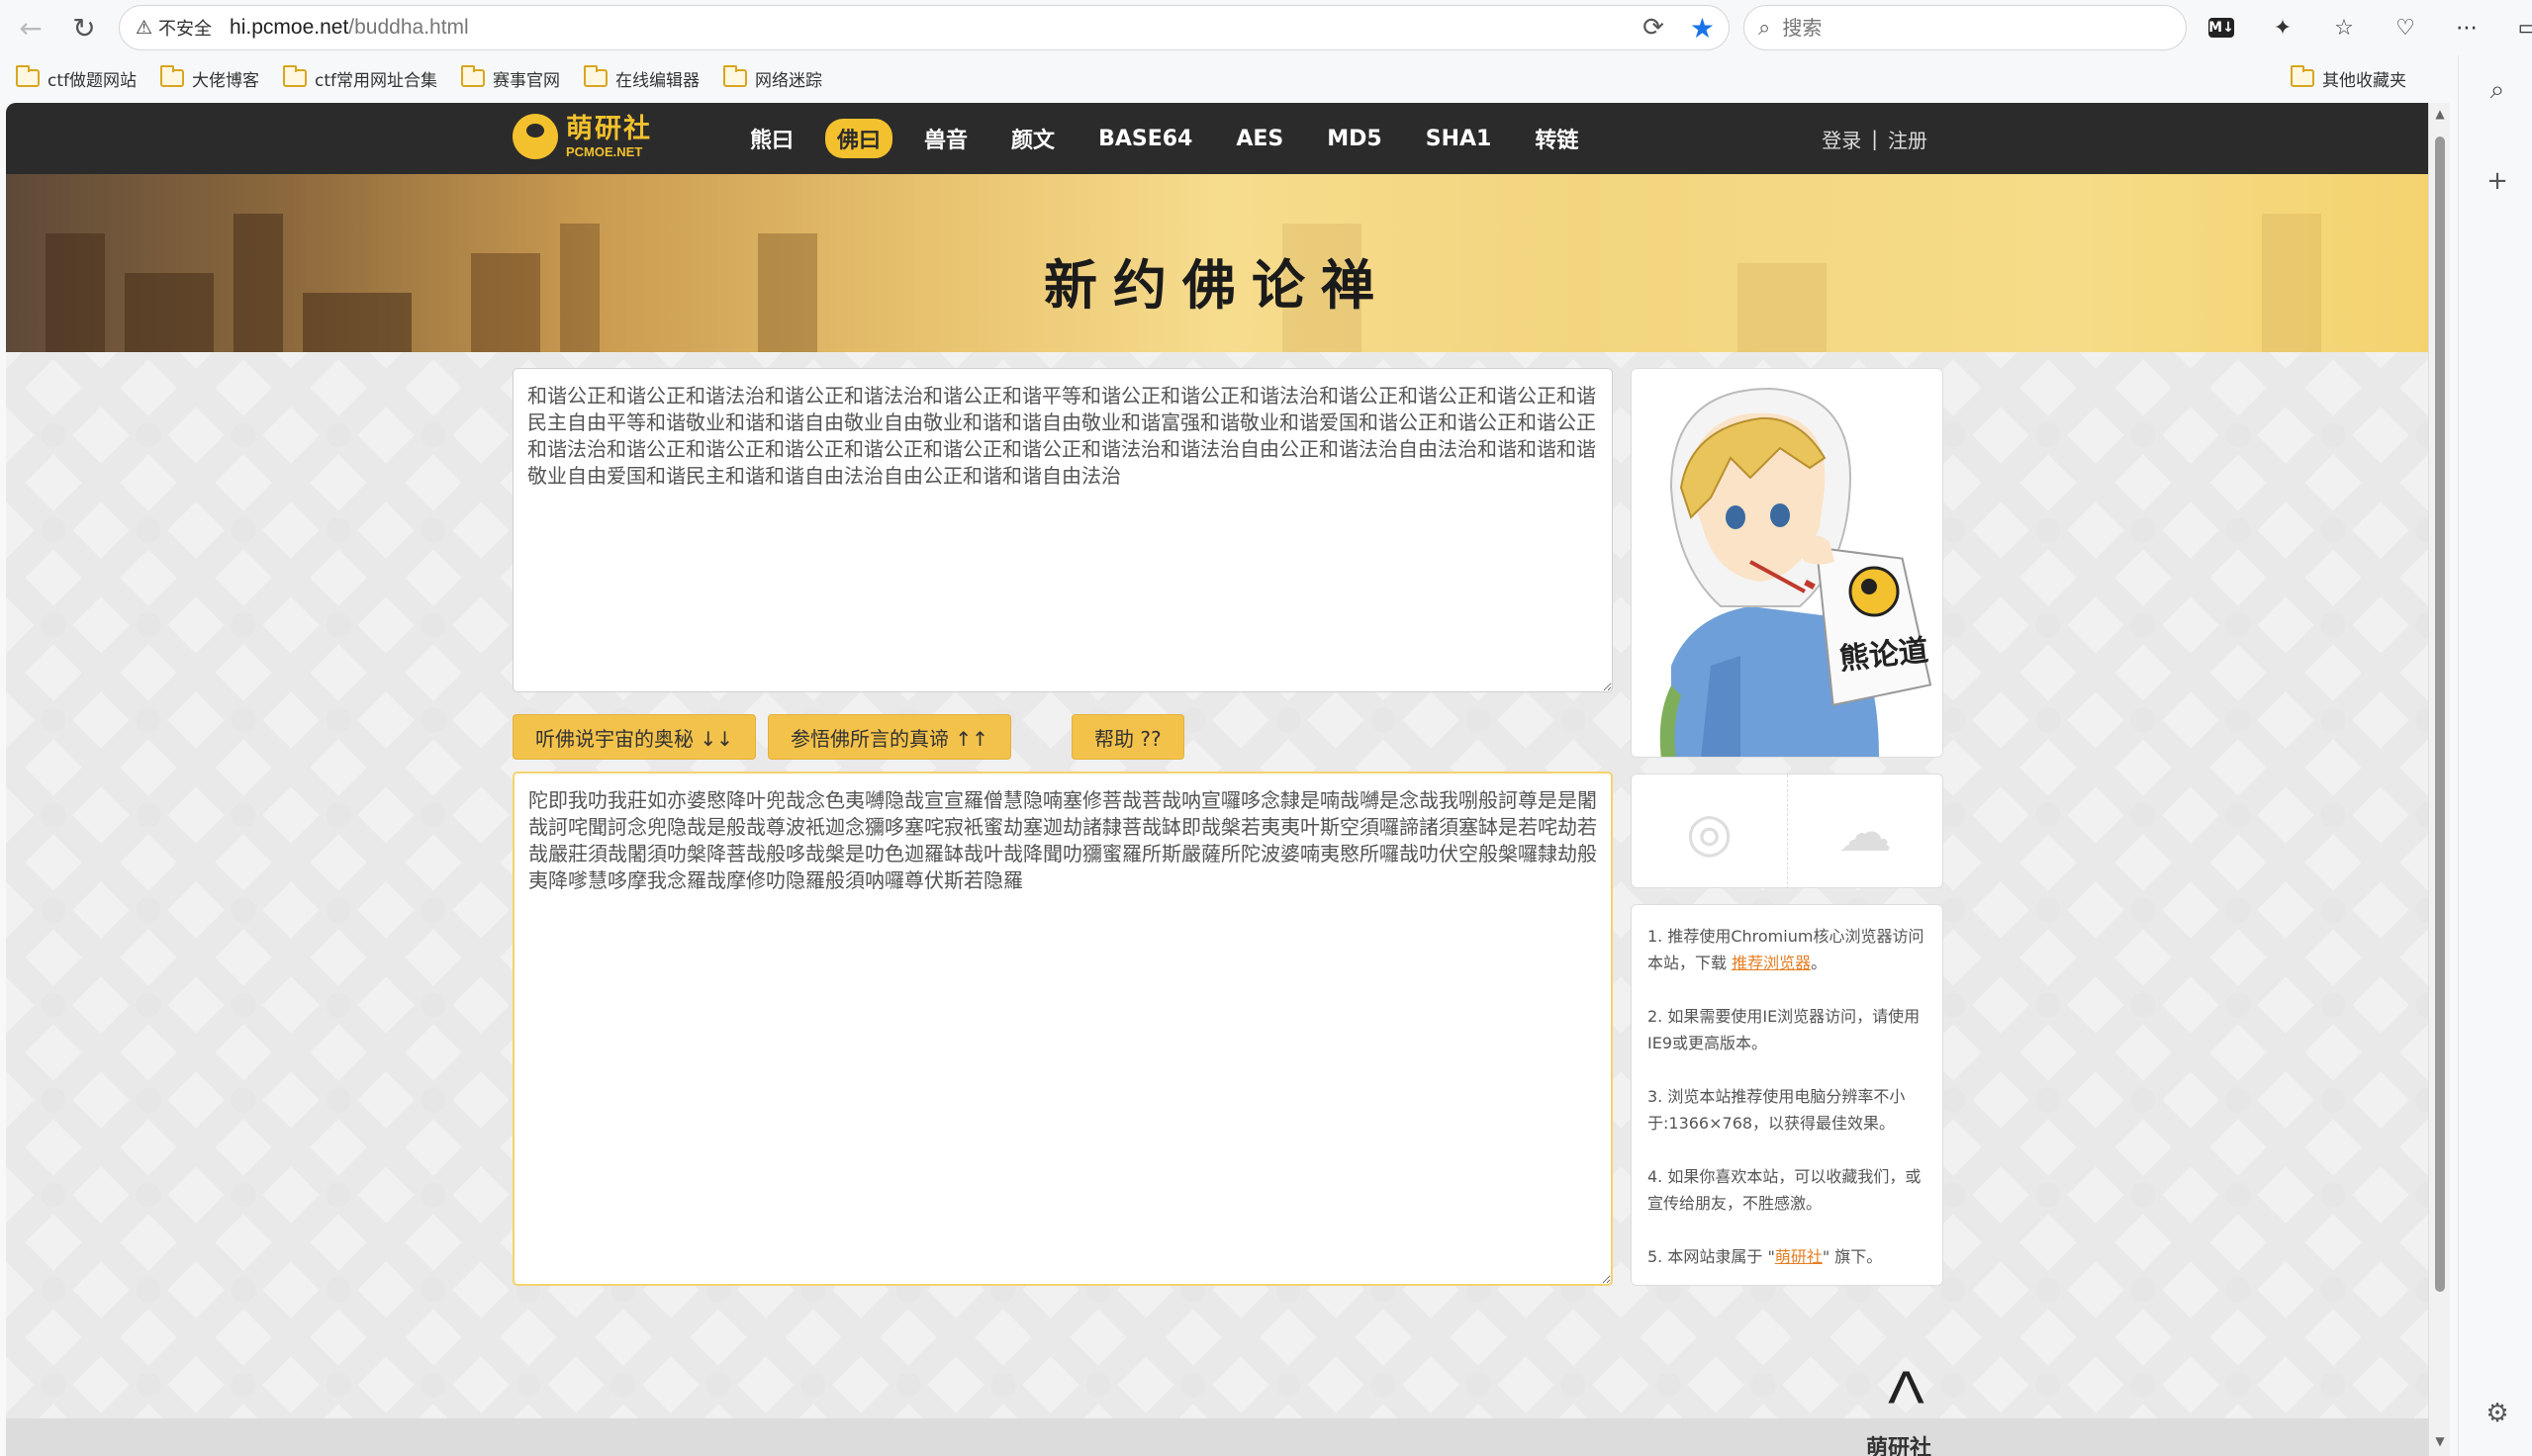 The width and height of the screenshot is (2532, 1456). Describe the element at coordinates (657, 80) in the screenshot. I see `bookmark-label: 在线编辑器` at that location.